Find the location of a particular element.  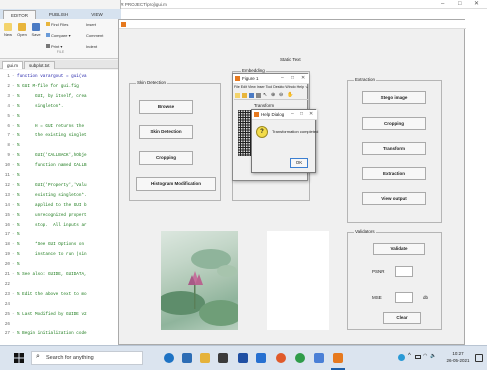

toolbar-zoom-out-icon: ⊖ is located at coordinates (281, 95).